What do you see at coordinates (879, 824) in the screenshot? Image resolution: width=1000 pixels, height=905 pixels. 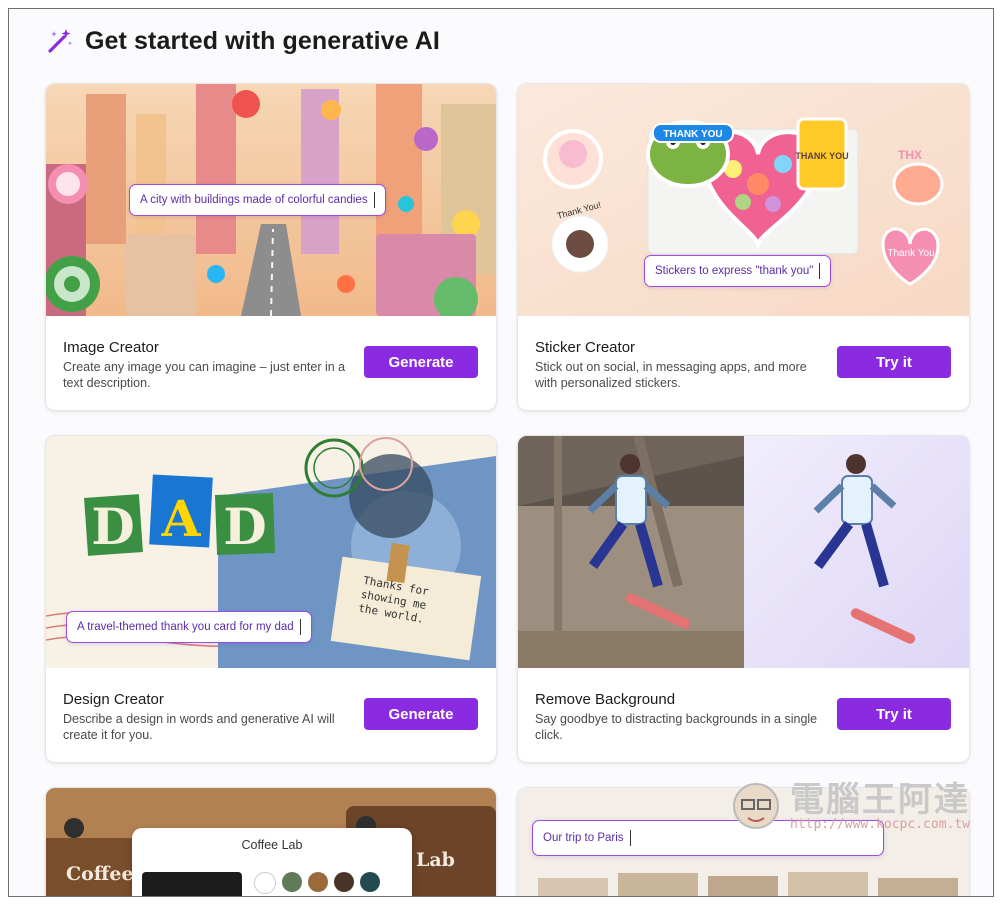 I see `watermark-url: http://www.kocpc.com.tw` at bounding box center [879, 824].